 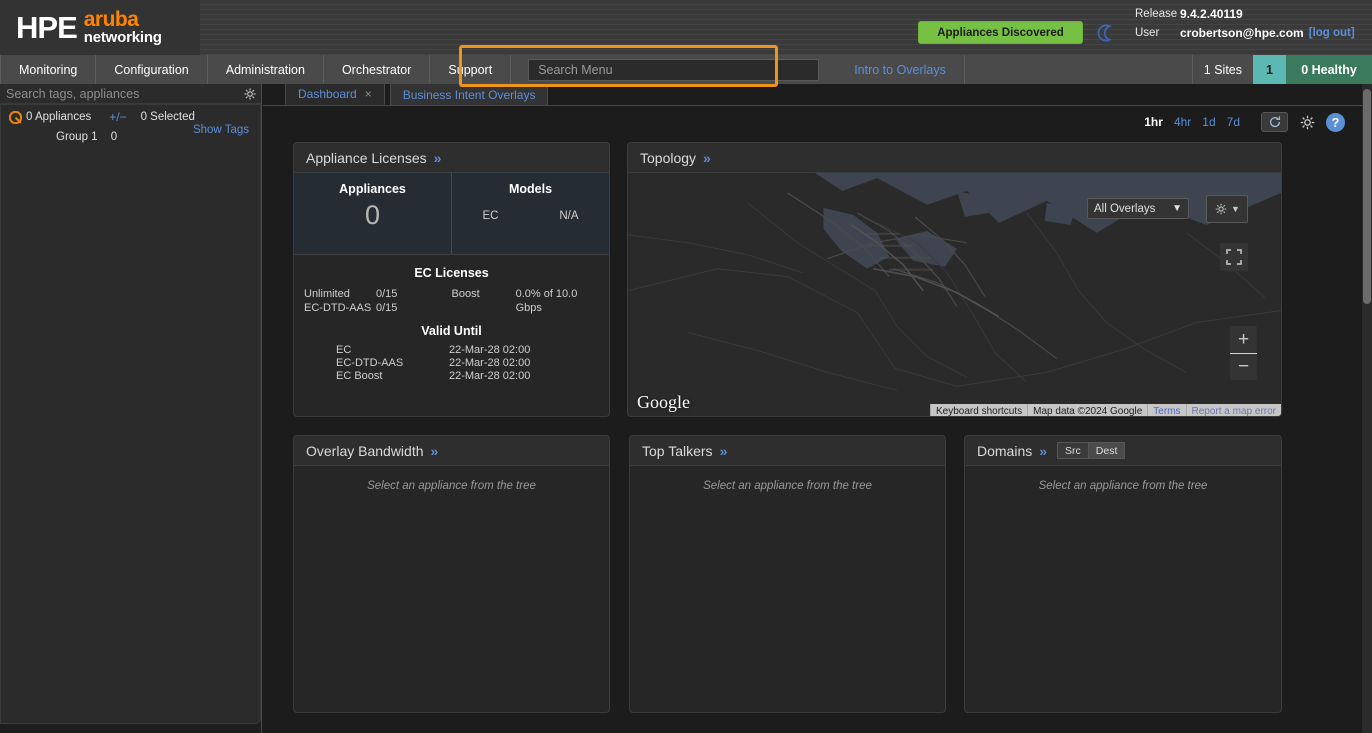 I want to click on nav-item-administration: Administration, so click(x=266, y=69).